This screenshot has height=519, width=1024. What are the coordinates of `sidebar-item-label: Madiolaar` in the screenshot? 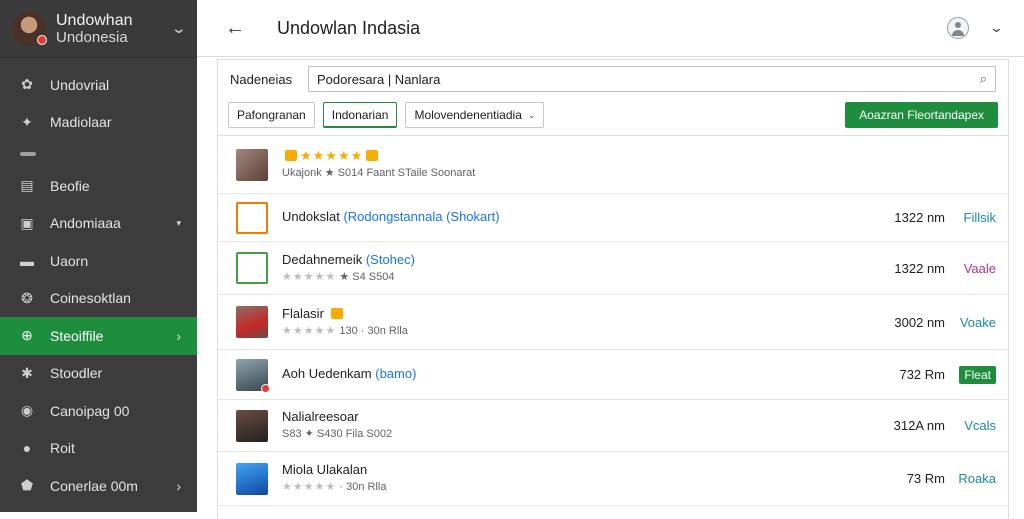 It's located at (81, 122).